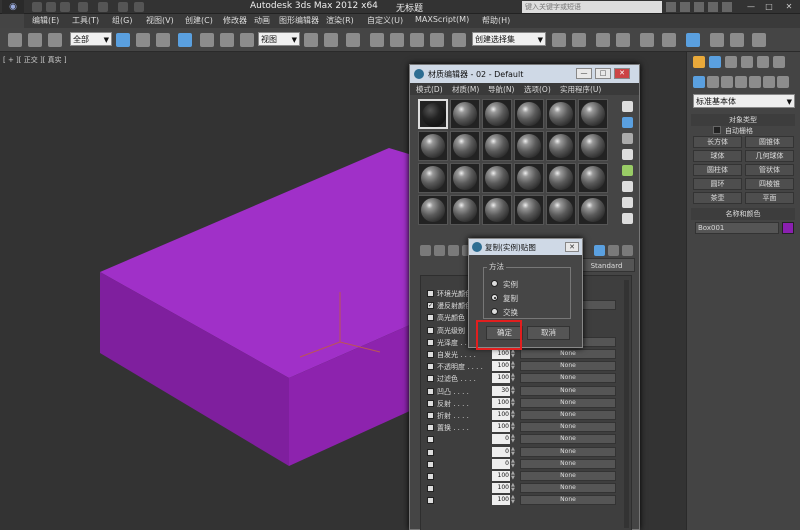 Image resolution: width=800 pixels, height=530 pixels. What do you see at coordinates (731, 62) in the screenshot?
I see `hierarchy-tab-icon` at bounding box center [731, 62].